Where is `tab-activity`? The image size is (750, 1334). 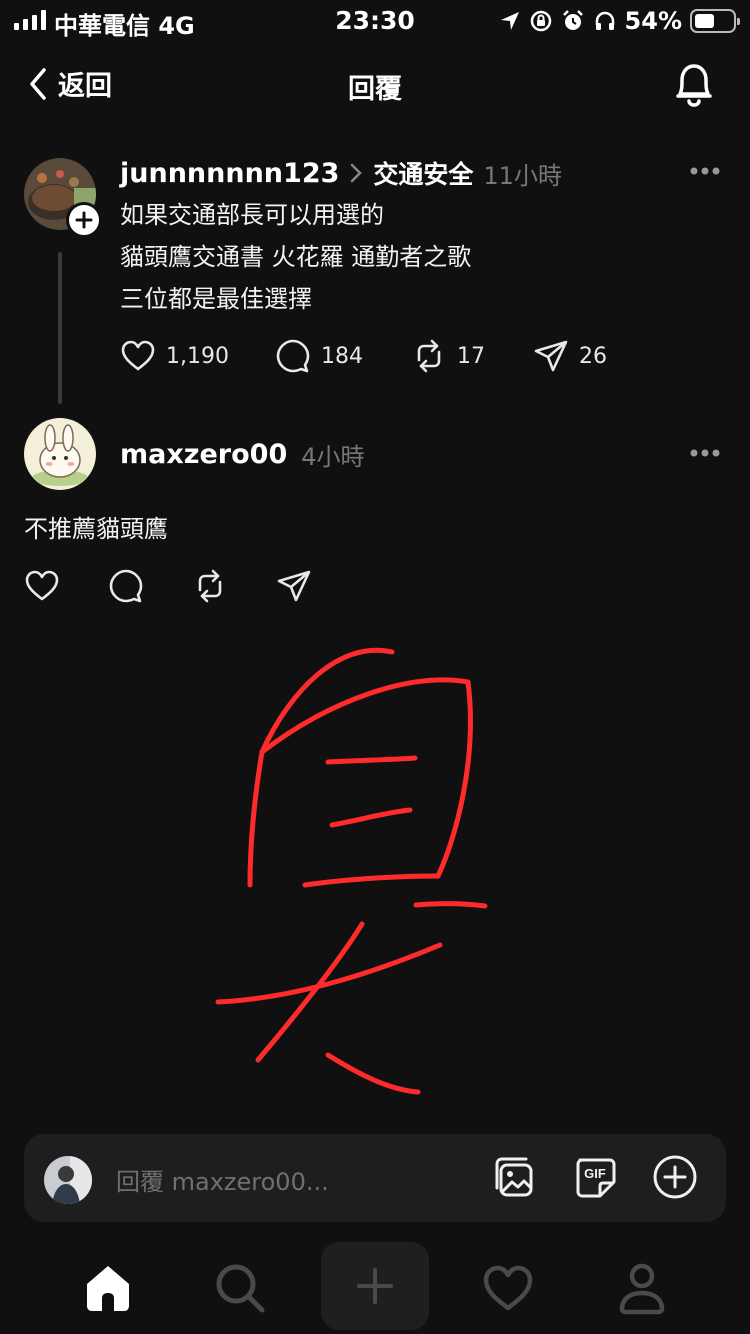 tab-activity is located at coordinates (508, 1288).